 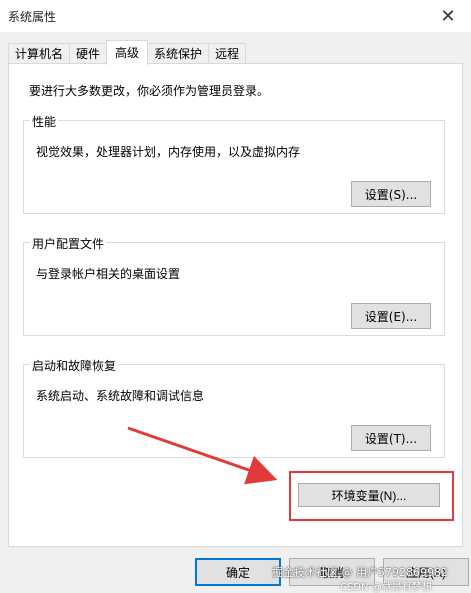 What do you see at coordinates (202, 455) in the screenshot?
I see `annotation-arrow-icon` at bounding box center [202, 455].